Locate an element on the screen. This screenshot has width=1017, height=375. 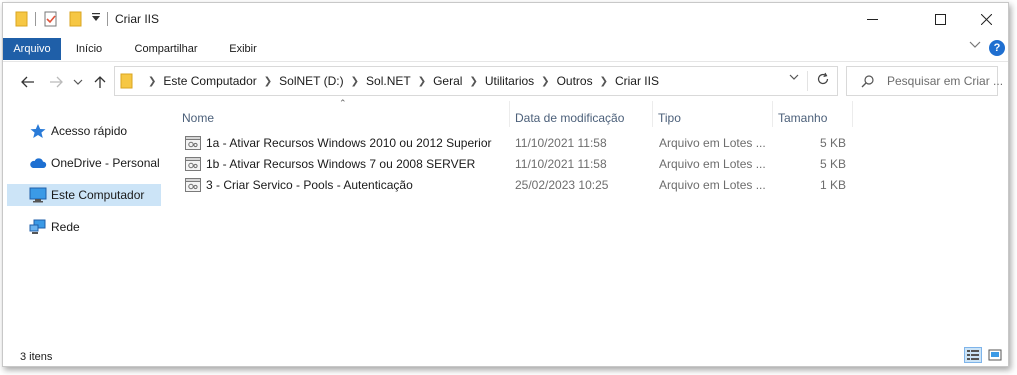
details-view-button is located at coordinates (973, 355).